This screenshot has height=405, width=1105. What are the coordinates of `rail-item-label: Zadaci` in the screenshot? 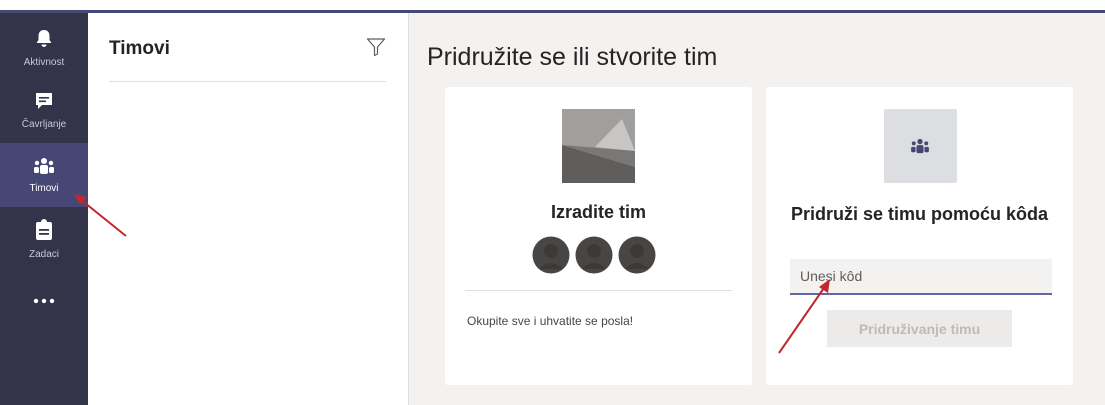 It's located at (43, 254).